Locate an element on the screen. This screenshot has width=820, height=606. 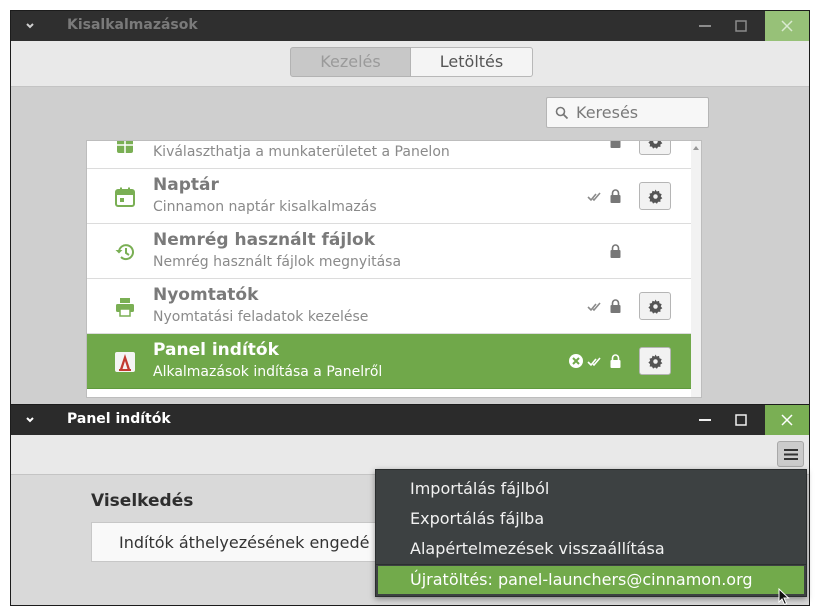
window-title: Kisalkalmazások is located at coordinates (132, 25).